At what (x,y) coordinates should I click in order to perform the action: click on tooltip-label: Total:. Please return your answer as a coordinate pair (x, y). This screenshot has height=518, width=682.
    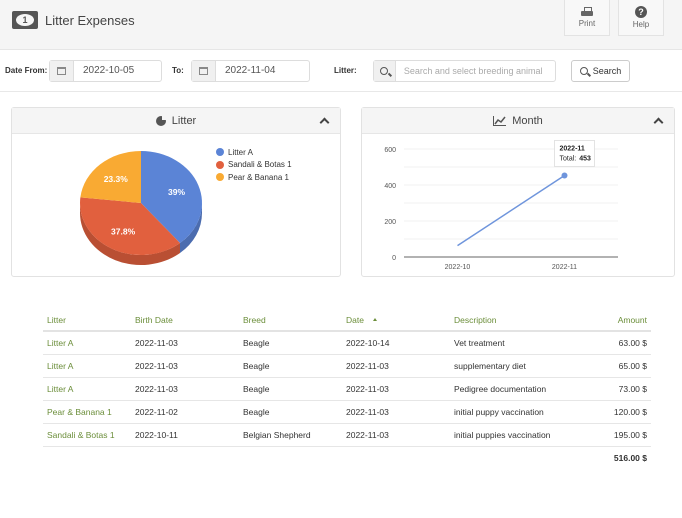
    Looking at the image, I should click on (568, 158).